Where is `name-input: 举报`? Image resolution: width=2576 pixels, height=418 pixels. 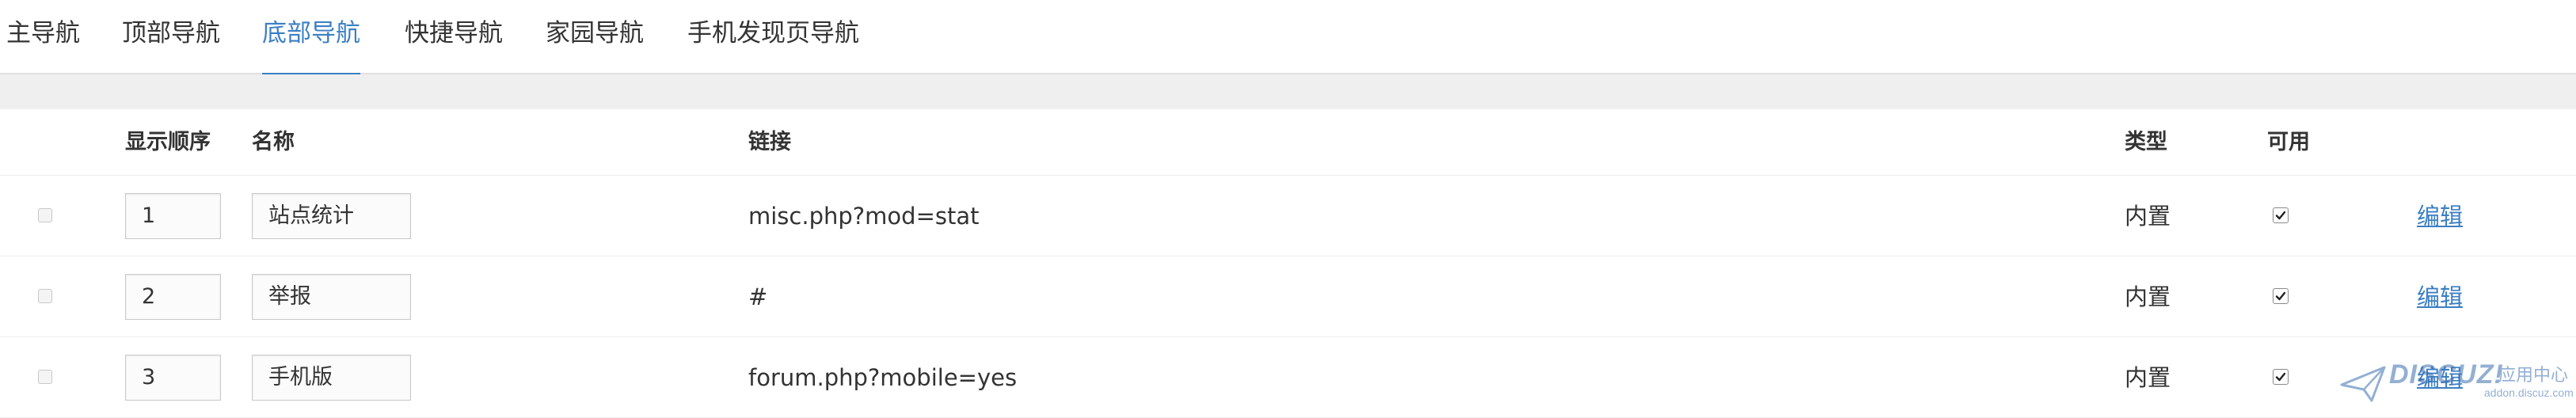
name-input: 举报 is located at coordinates (331, 297).